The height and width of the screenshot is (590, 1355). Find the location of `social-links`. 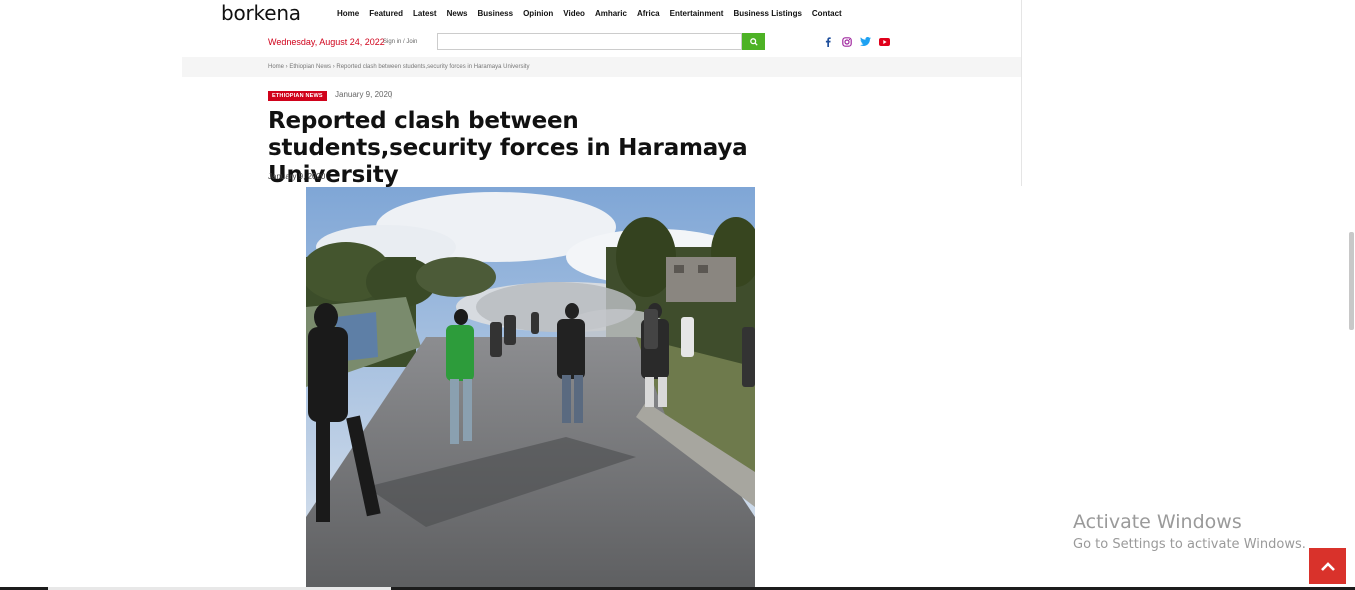

social-links is located at coordinates (856, 41).